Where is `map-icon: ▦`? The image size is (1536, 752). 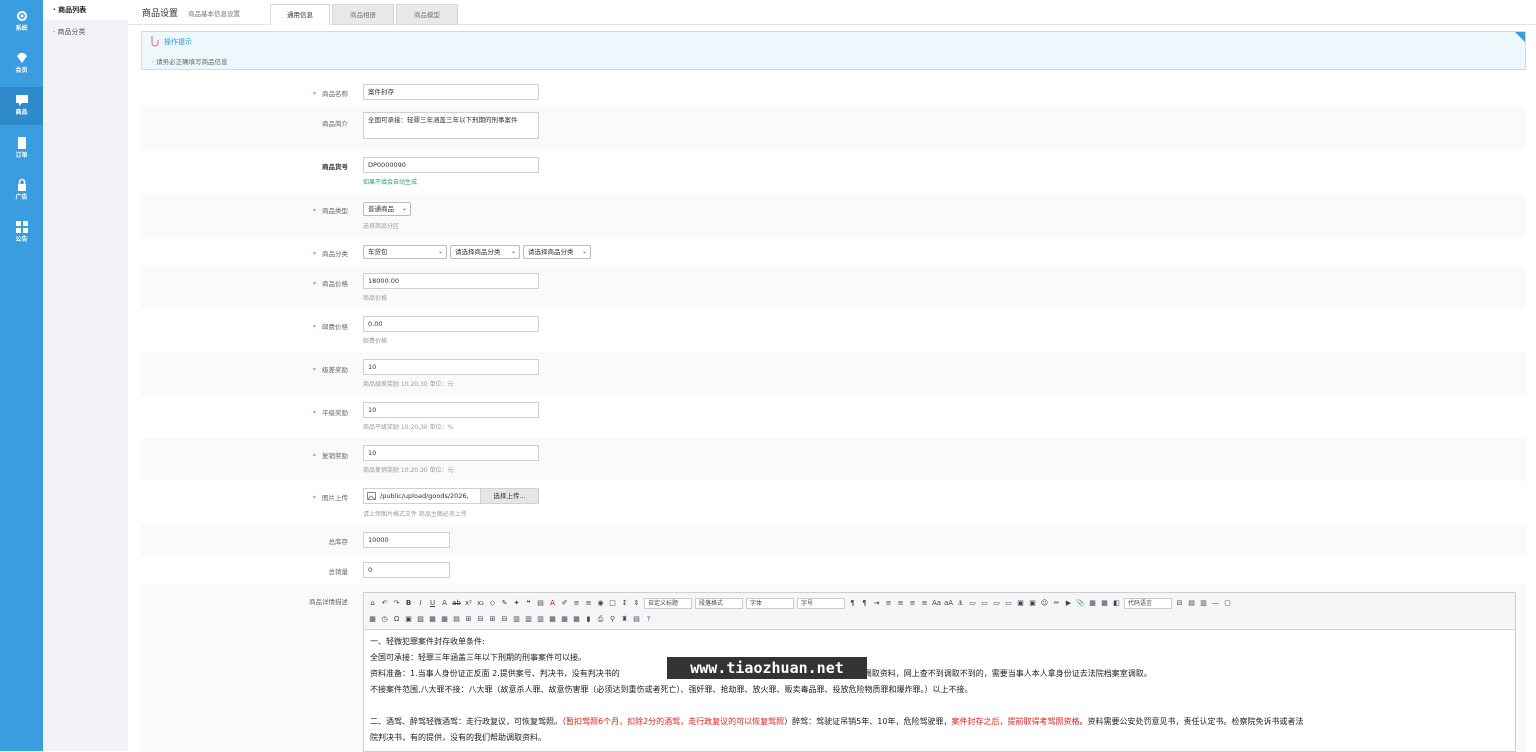 map-icon: ▦ is located at coordinates (1092, 603).